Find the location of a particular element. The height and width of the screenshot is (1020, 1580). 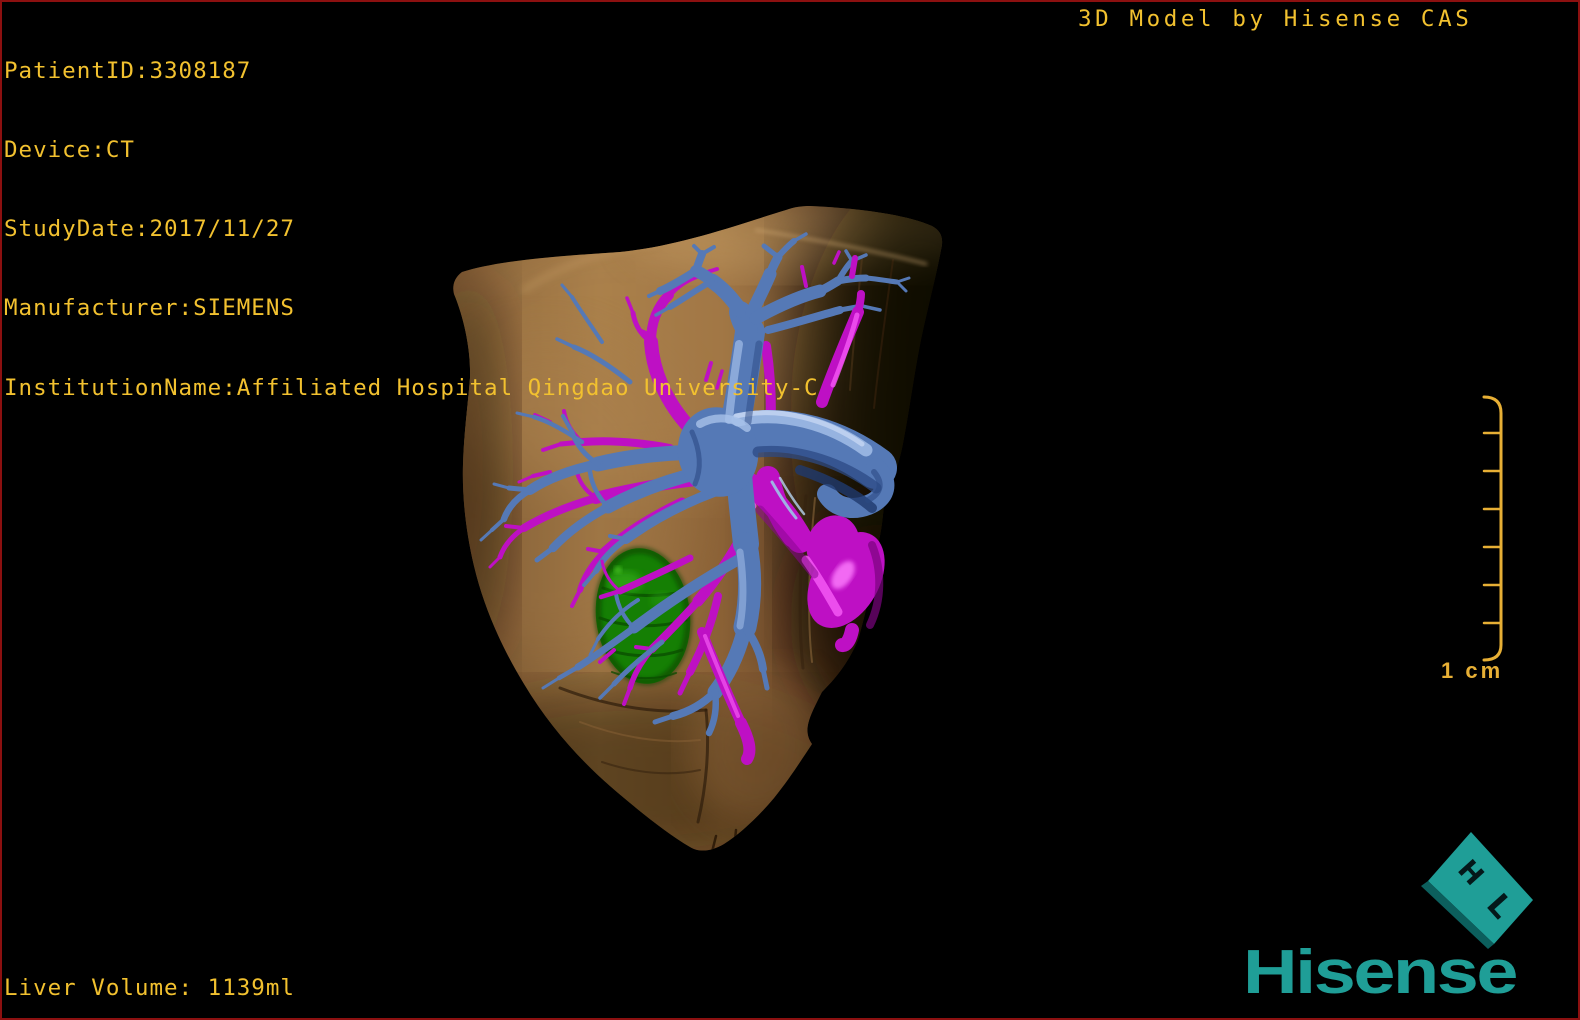

patient-id-line: PatientID:3308187 is located at coordinates (128, 70).